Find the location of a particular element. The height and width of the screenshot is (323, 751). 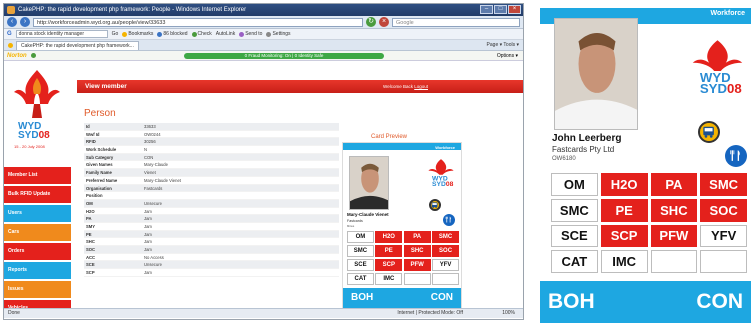

sidebar-menu-item: Reports is located at coordinates (37, 270).